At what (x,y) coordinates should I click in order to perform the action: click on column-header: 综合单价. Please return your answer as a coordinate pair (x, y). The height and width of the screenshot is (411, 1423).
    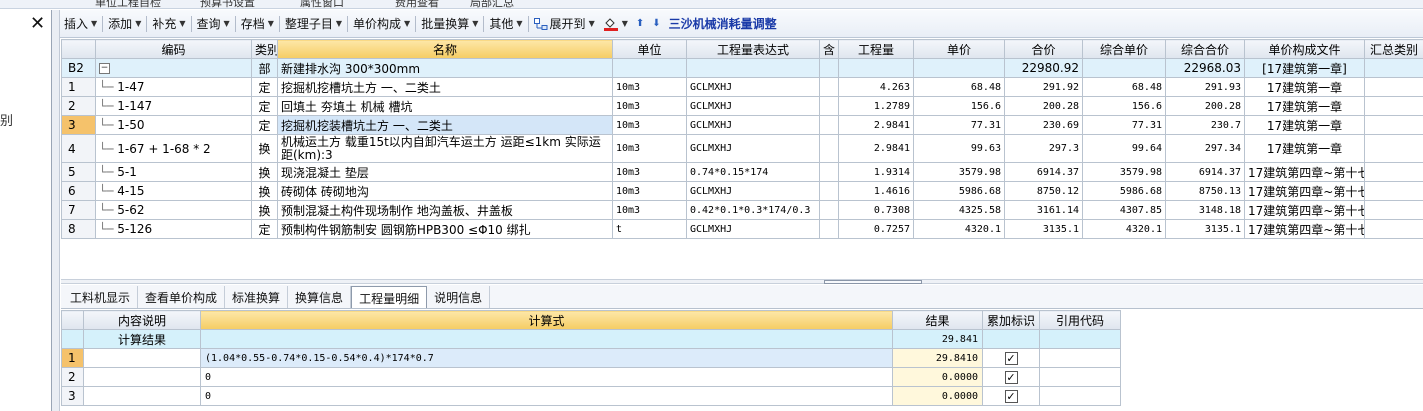
    Looking at the image, I should click on (1124, 49).